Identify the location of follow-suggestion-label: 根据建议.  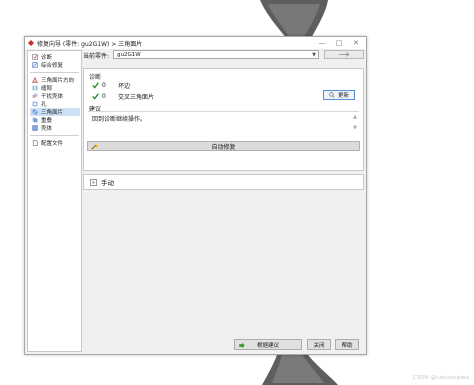
(267, 345).